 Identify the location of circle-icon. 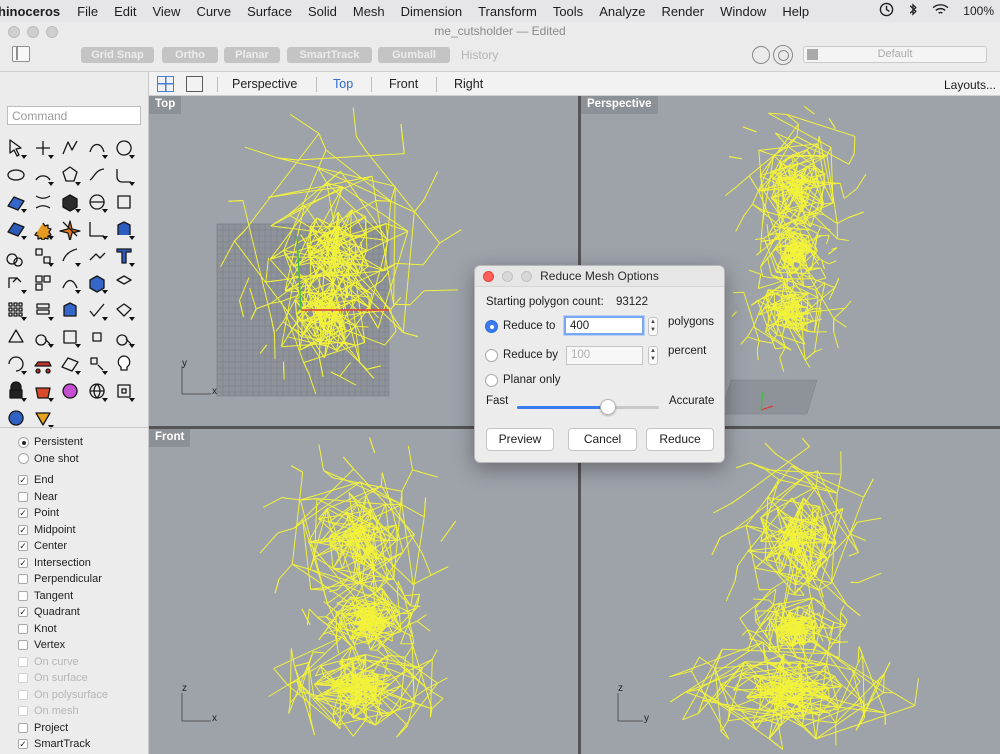
(123, 147).